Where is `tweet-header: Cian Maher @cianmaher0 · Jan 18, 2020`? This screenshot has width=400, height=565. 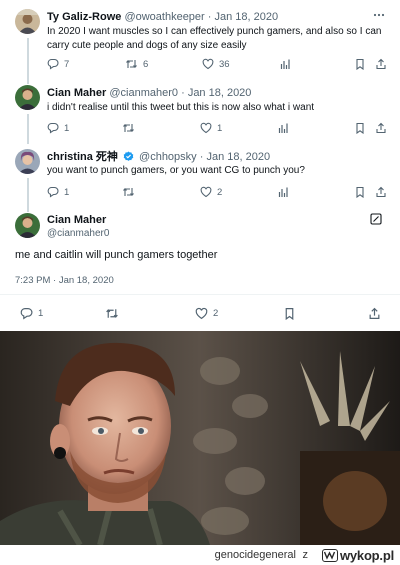 tweet-header: Cian Maher @cianmaher0 · Jan 18, 2020 is located at coordinates (149, 93).